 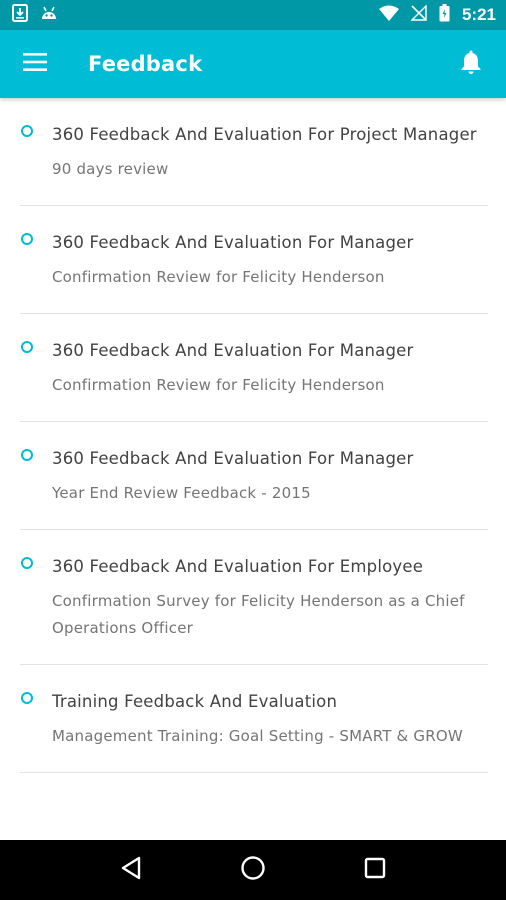 What do you see at coordinates (49, 15) in the screenshot?
I see `android-icon` at bounding box center [49, 15].